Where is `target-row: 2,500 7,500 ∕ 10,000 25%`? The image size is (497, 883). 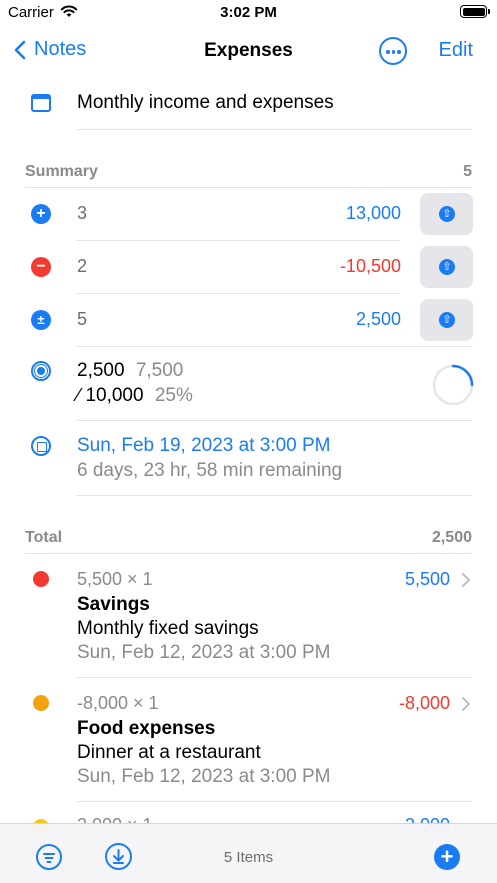 target-row: 2,500 7,500 ∕ 10,000 25% is located at coordinates (248, 383).